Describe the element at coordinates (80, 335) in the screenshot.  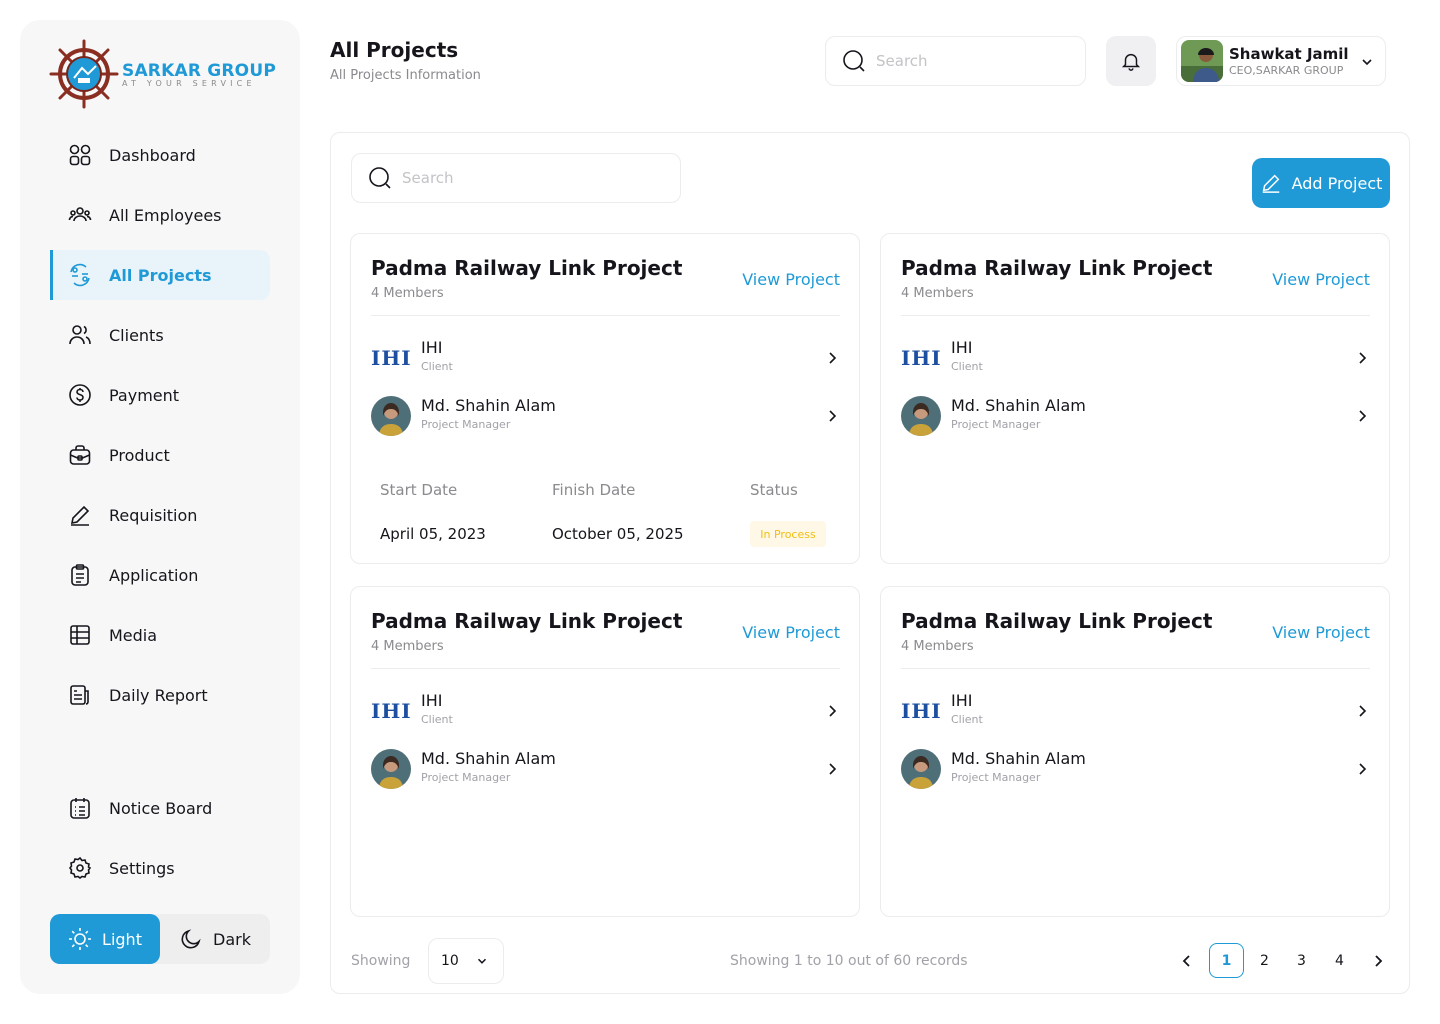
I see `clients-icon` at that location.